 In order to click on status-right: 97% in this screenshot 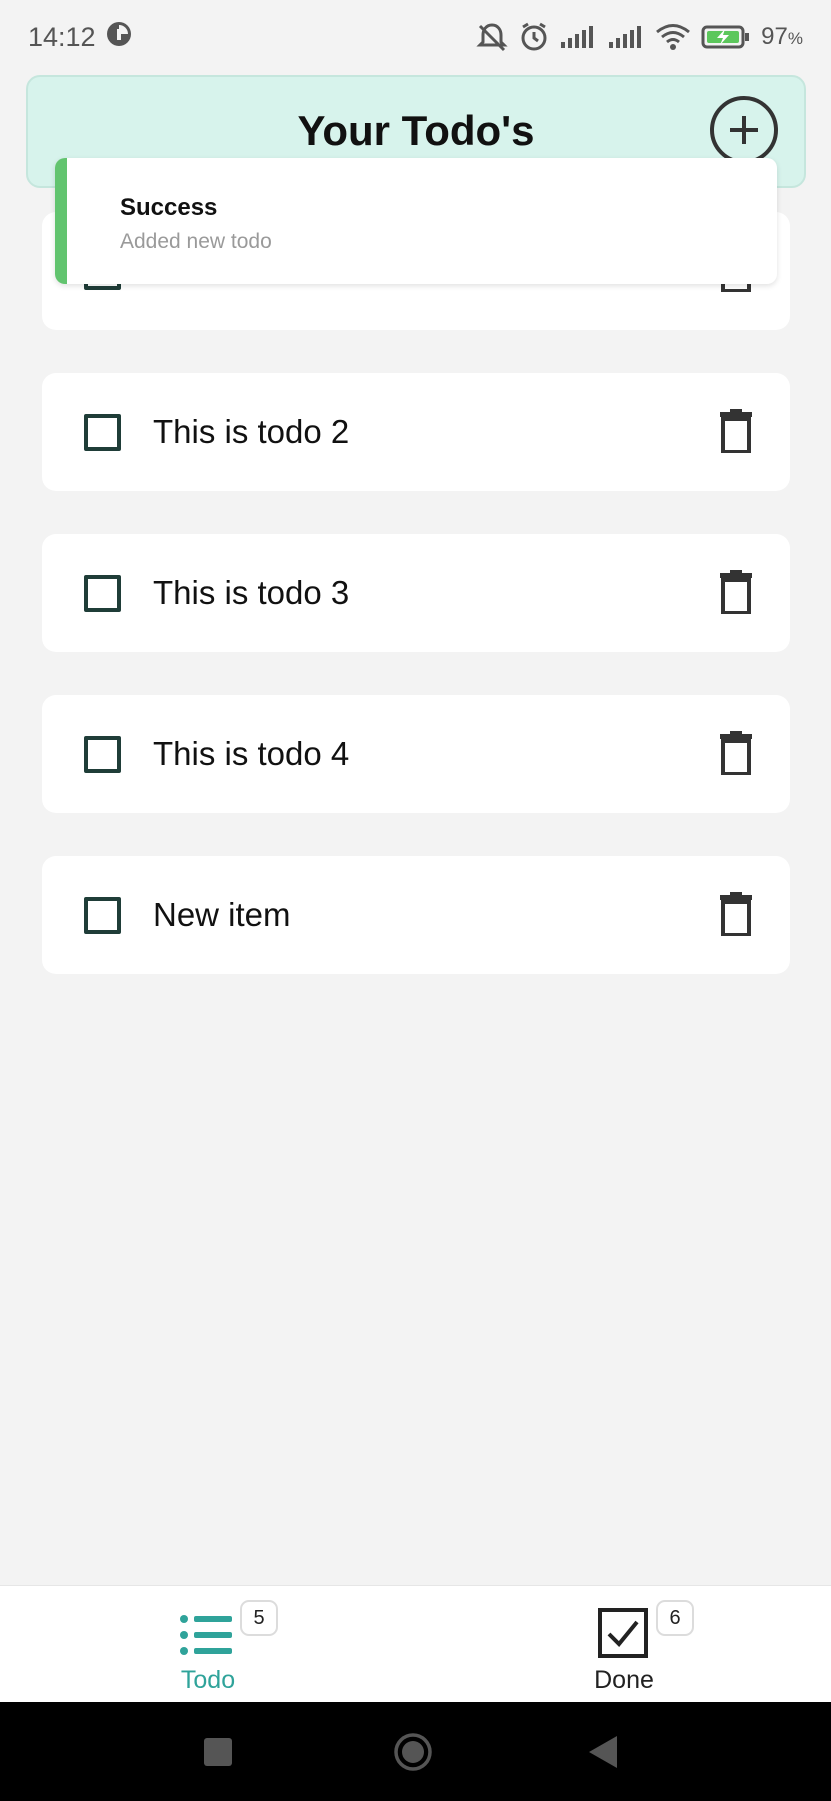, I will do `click(639, 37)`.